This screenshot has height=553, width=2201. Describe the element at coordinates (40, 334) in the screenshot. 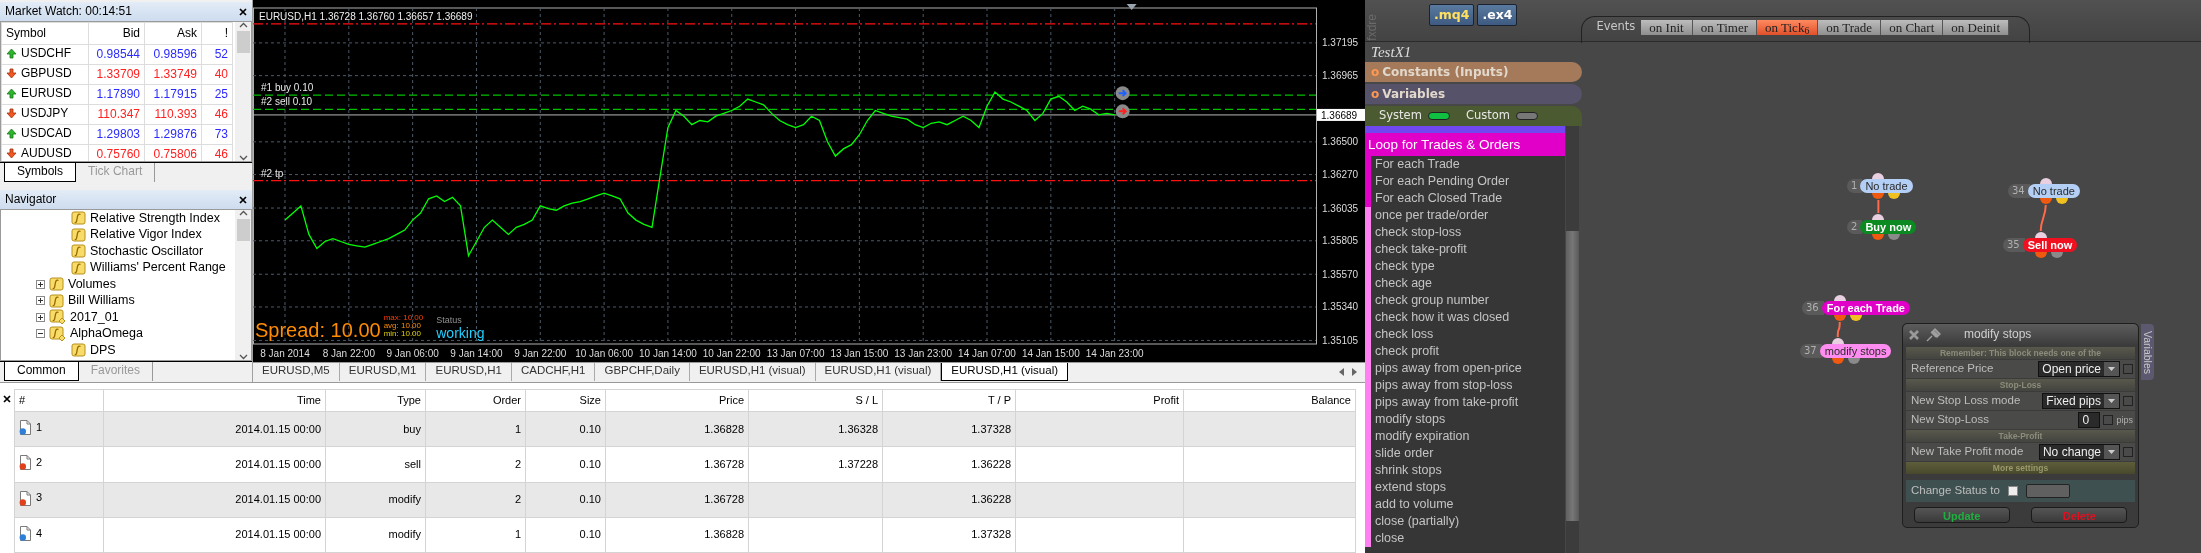

I see `collapse-icon` at that location.